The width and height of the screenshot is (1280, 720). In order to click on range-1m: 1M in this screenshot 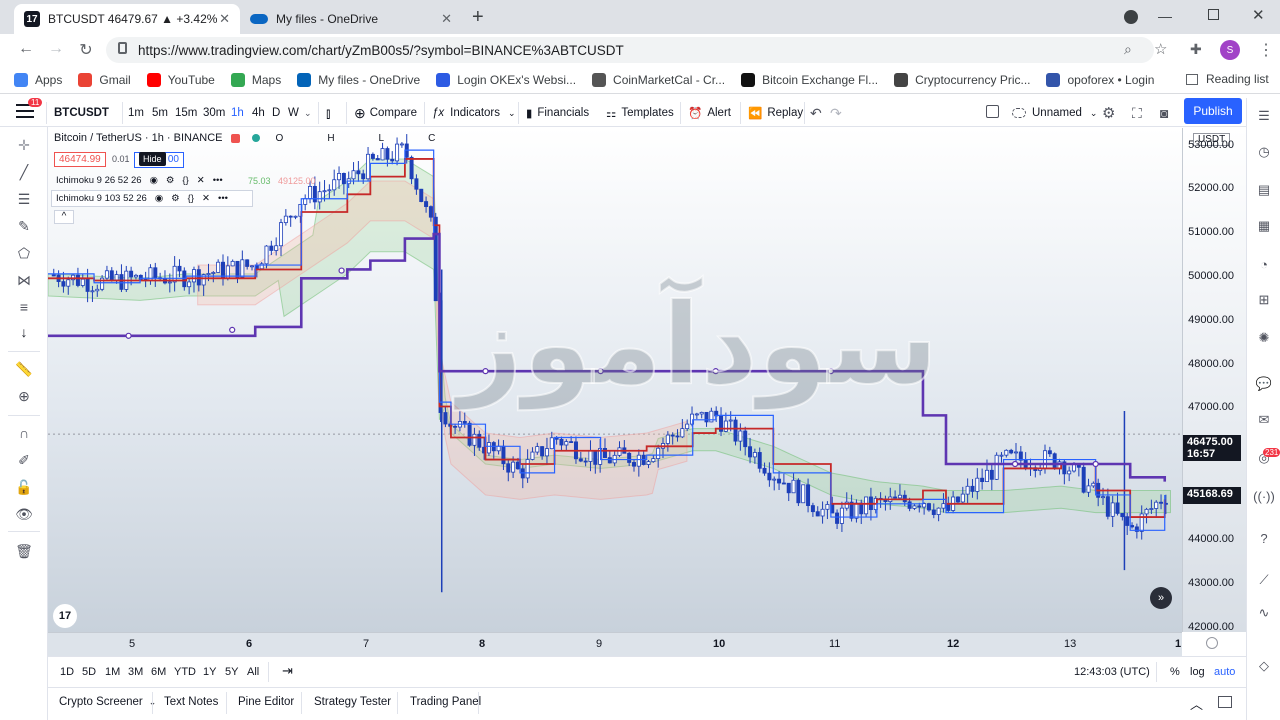, I will do `click(112, 672)`.